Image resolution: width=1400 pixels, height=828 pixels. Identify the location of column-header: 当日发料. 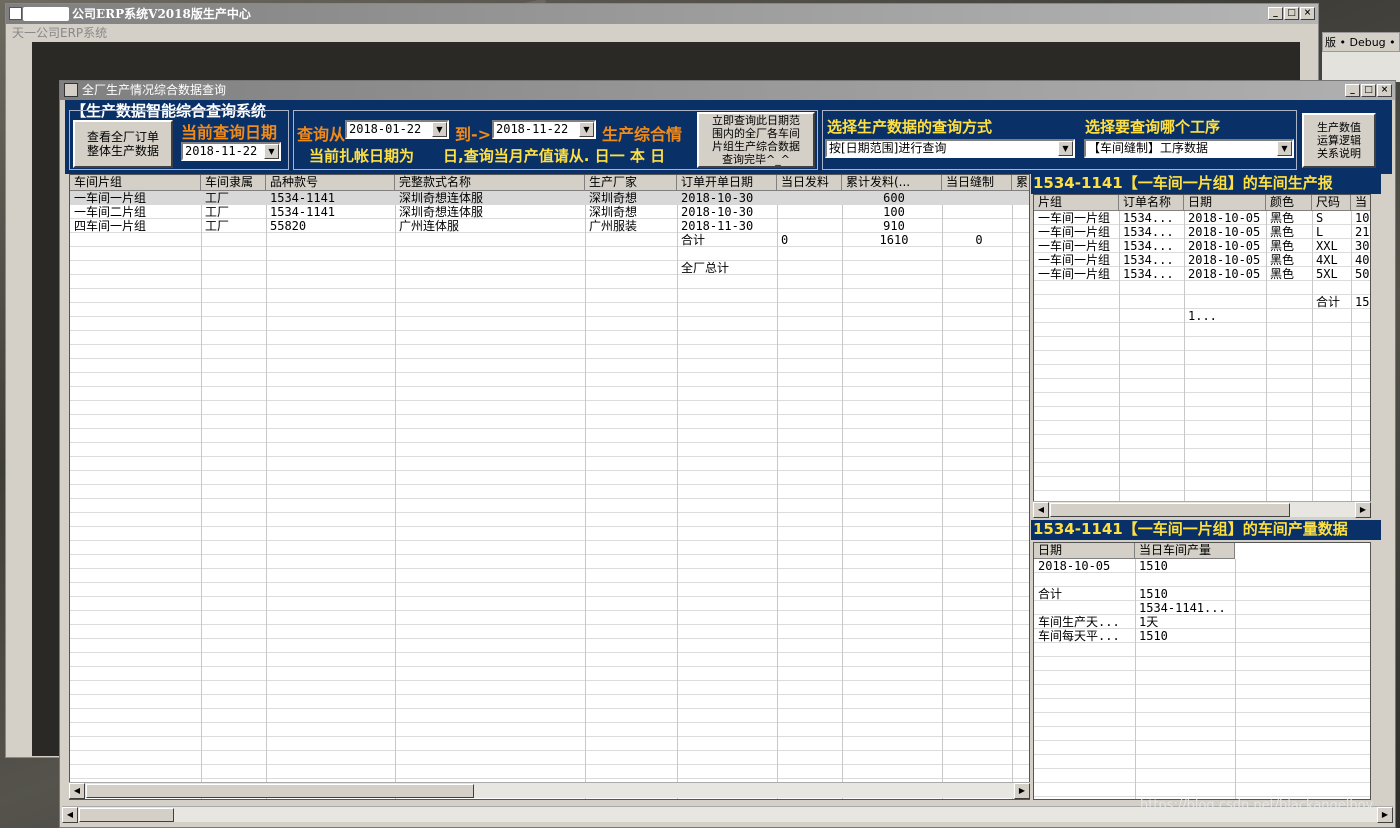
(809, 182).